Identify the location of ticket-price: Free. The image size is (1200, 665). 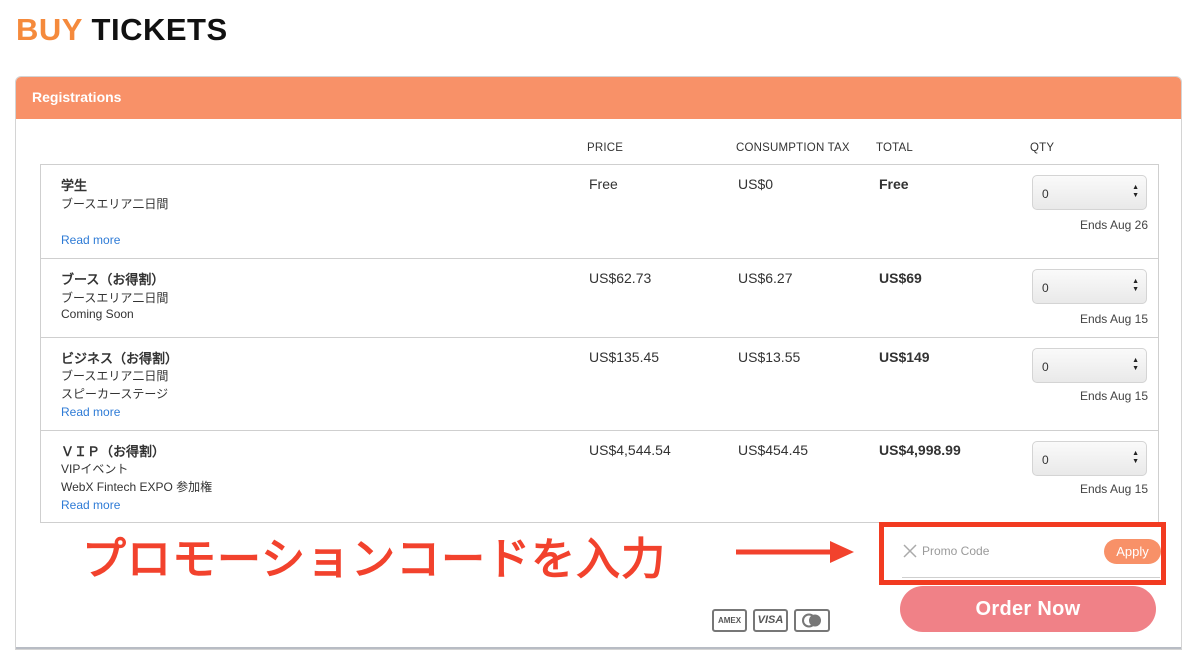
(603, 184).